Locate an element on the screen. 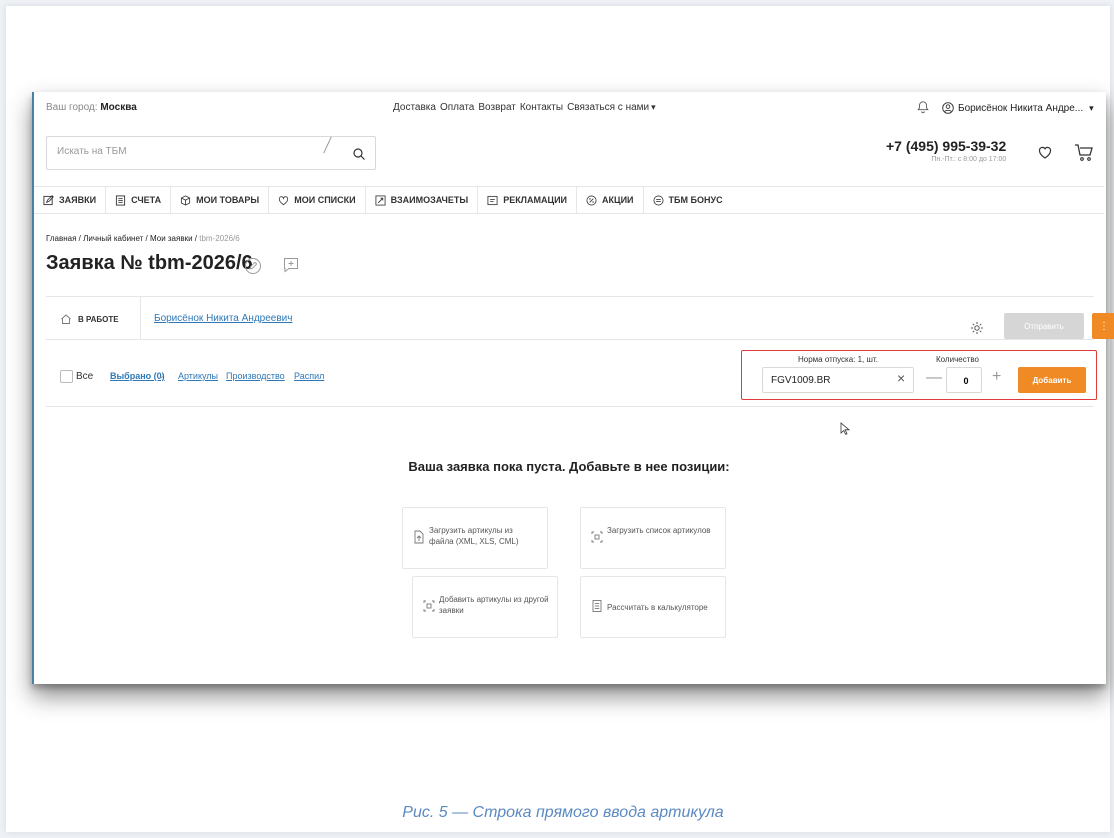  page-title: Заявка № tbm-2026/6 is located at coordinates (149, 263).